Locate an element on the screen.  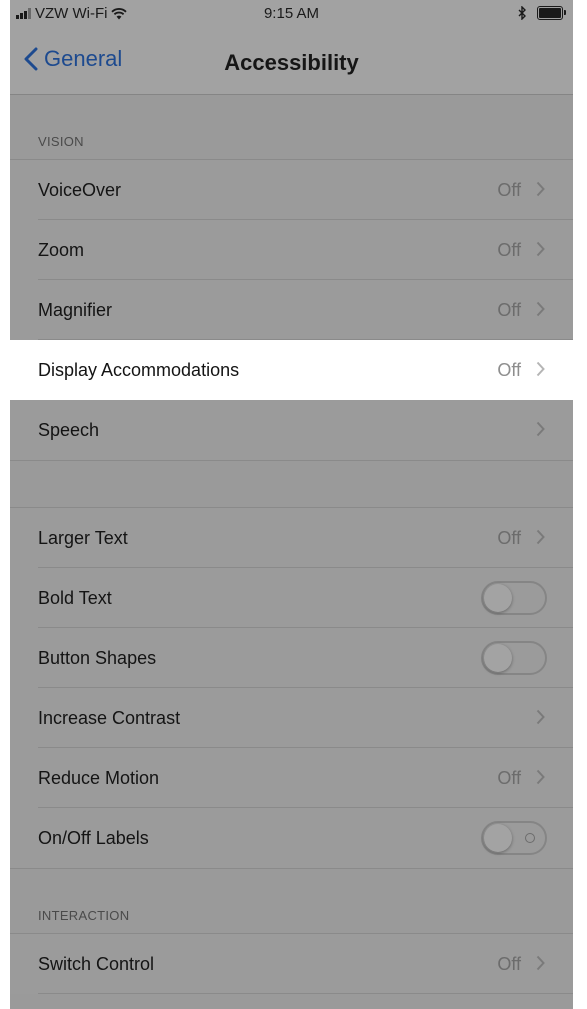
chevron-left-icon is located at coordinates (31, 59).